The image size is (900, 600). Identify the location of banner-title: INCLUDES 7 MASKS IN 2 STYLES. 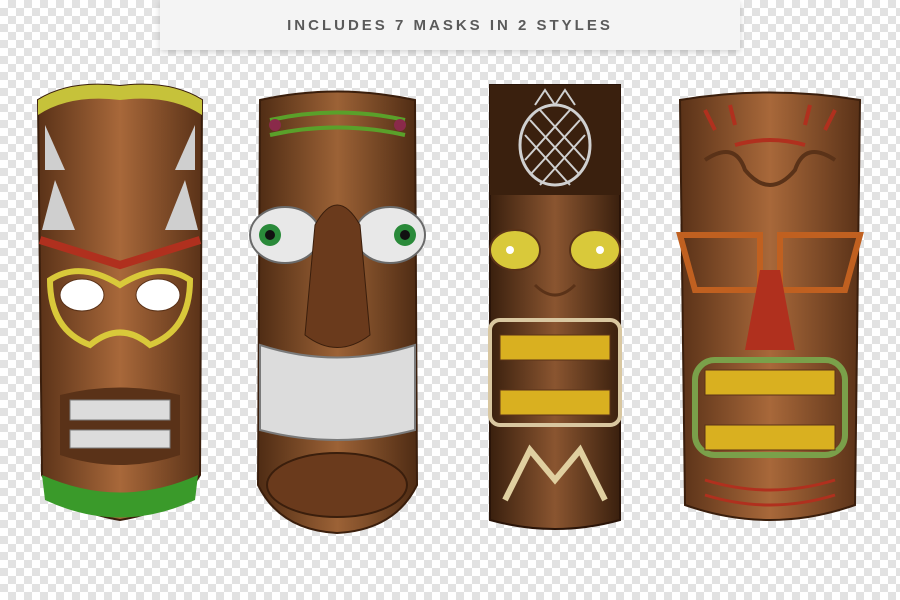
(450, 25).